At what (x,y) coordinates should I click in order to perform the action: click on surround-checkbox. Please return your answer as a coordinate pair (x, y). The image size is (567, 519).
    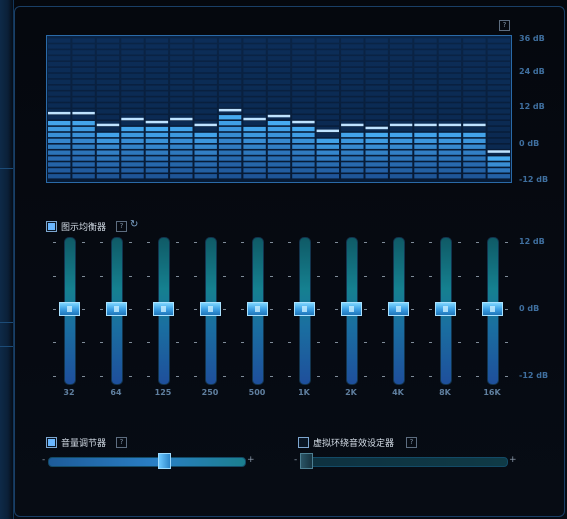
    Looking at the image, I should click on (303, 442).